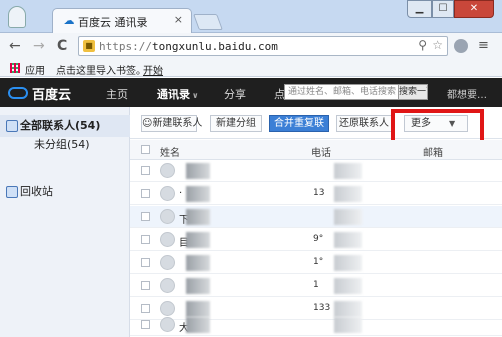  I want to click on address-bar: ■ https://tongxunlu.baidu.com ⚲ ☆, so click(263, 46).